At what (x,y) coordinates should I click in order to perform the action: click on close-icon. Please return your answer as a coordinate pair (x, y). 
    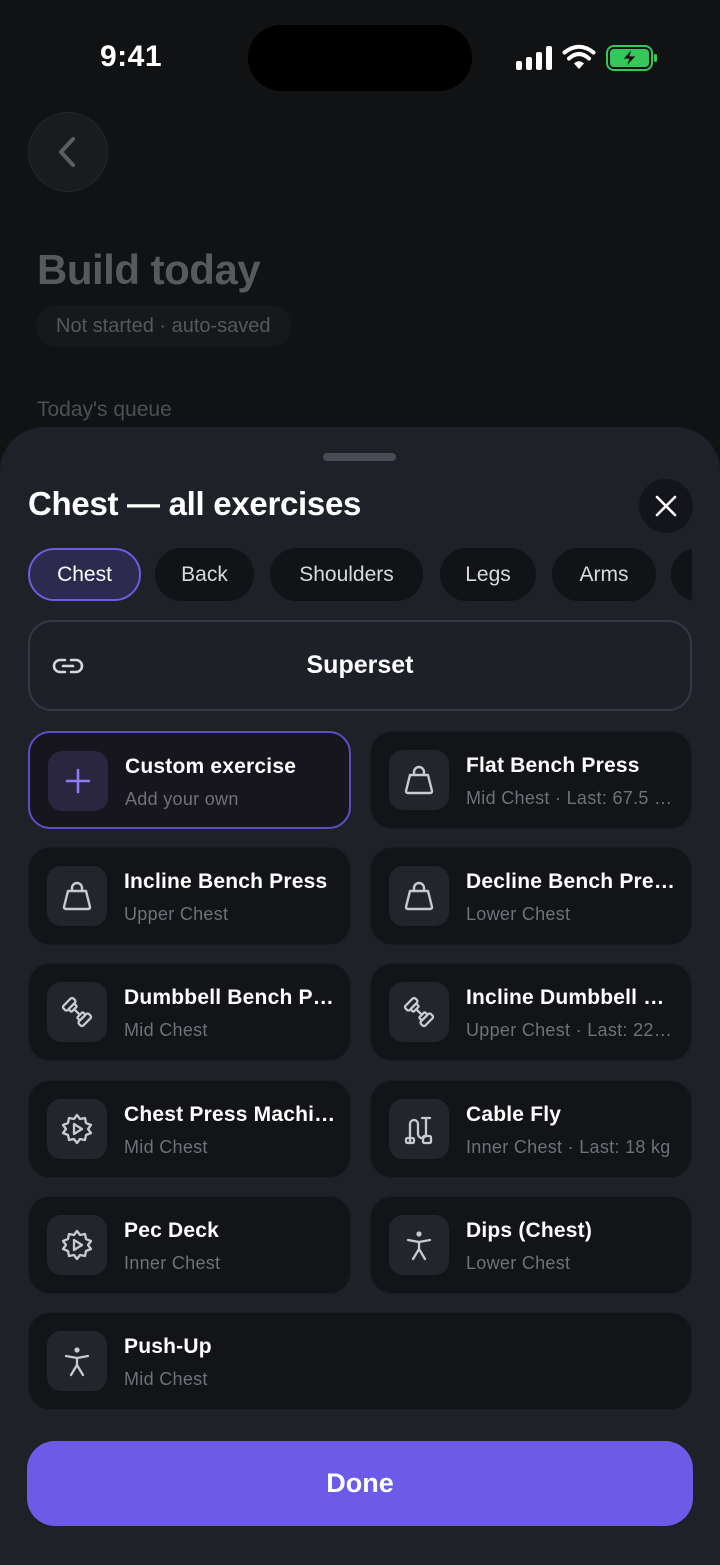
    Looking at the image, I should click on (666, 506).